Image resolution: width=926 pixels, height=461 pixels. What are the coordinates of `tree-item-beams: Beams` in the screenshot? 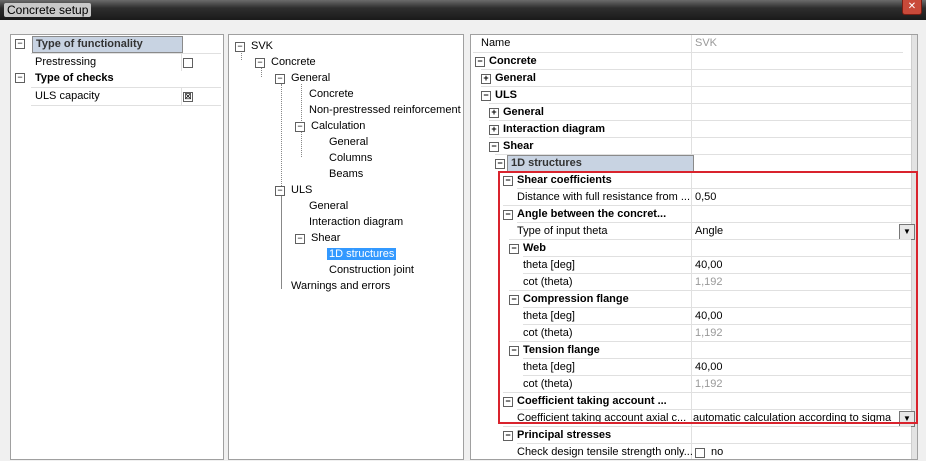 It's located at (346, 174).